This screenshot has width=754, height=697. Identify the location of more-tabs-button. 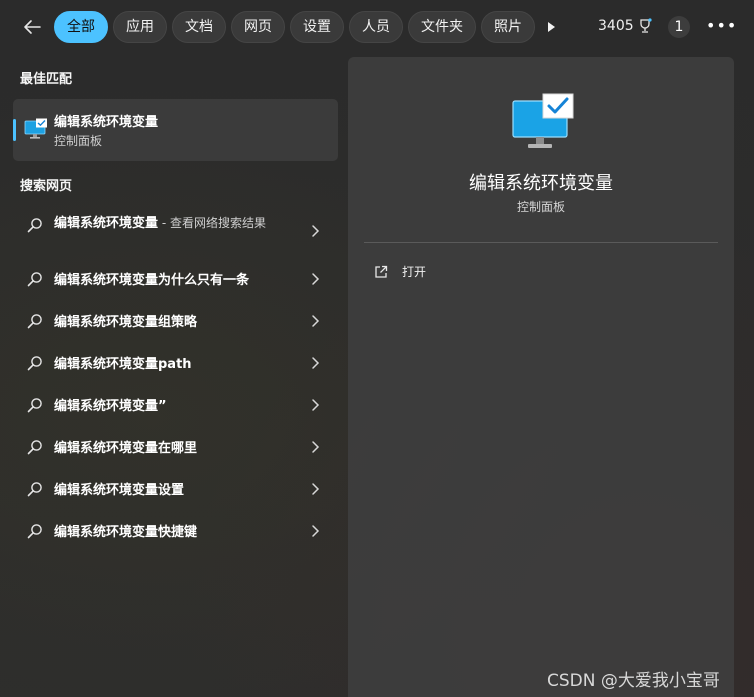
(551, 27).